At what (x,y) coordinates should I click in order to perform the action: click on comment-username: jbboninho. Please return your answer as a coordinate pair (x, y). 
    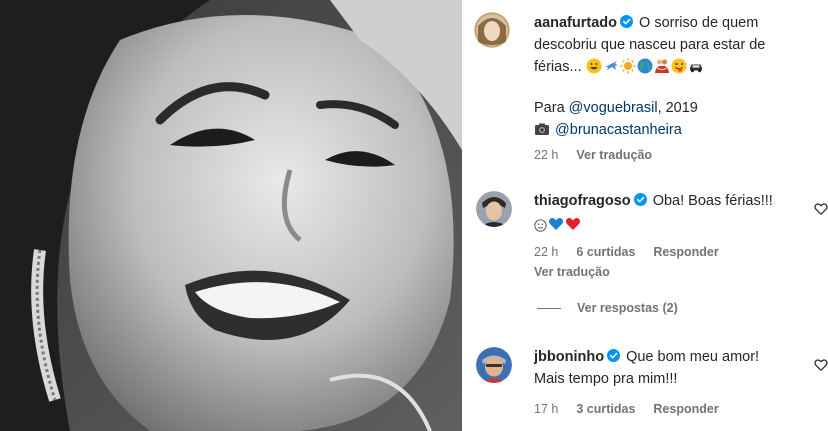
    Looking at the image, I should click on (569, 357).